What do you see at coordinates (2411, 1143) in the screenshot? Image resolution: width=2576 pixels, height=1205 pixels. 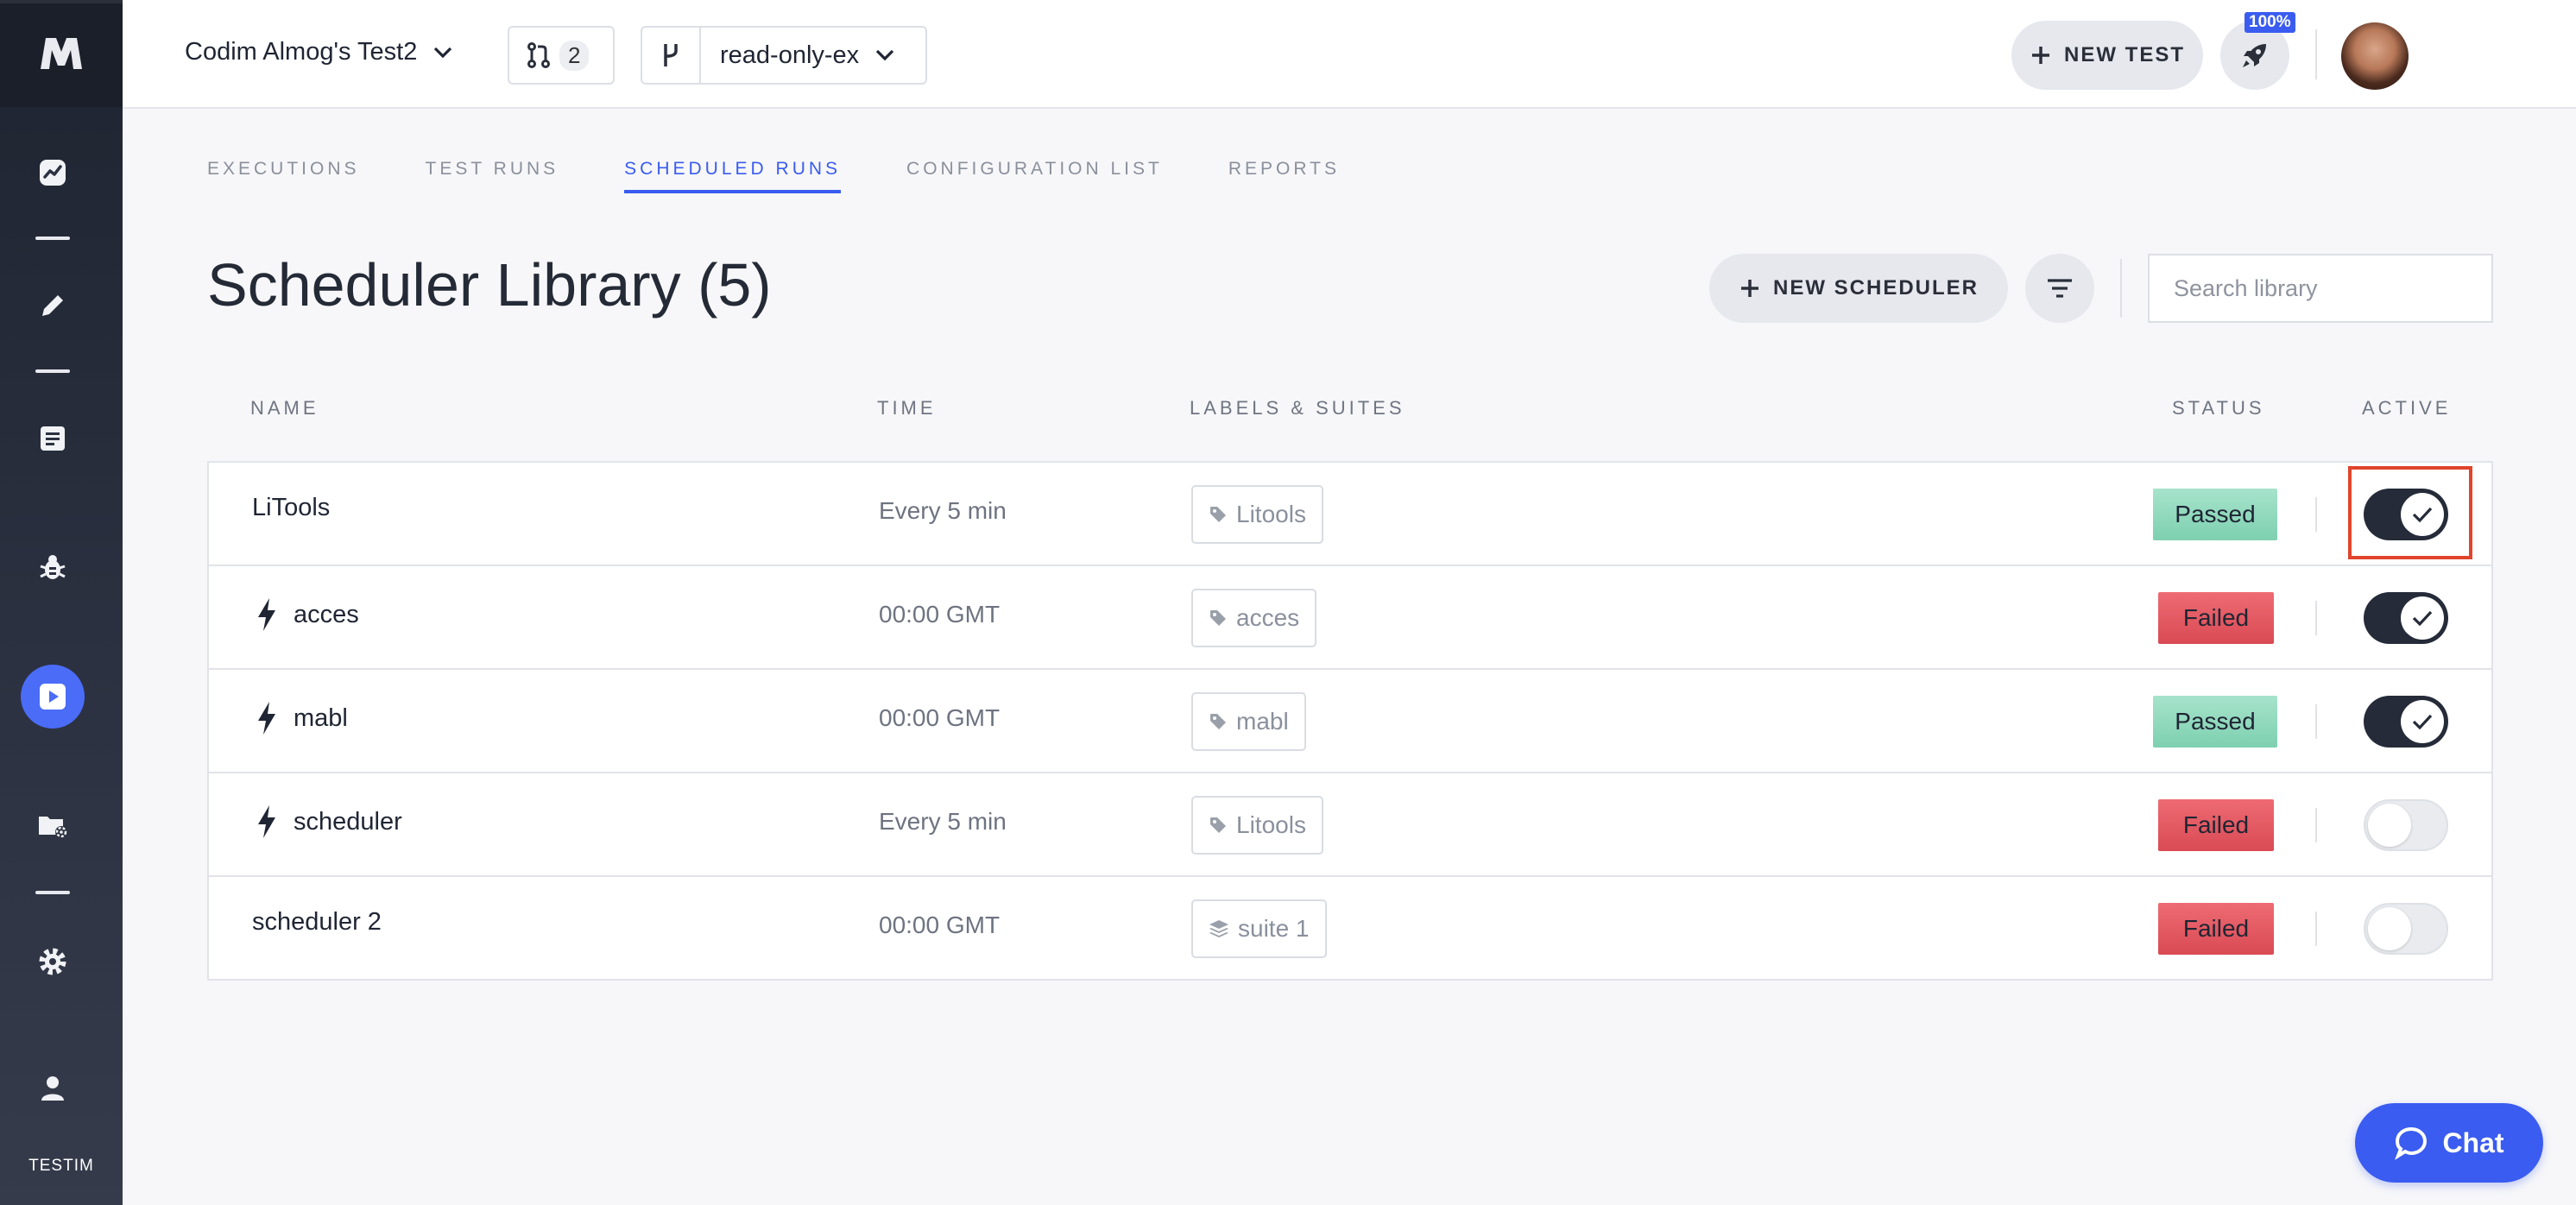 I see `chat-bubble-icon` at bounding box center [2411, 1143].